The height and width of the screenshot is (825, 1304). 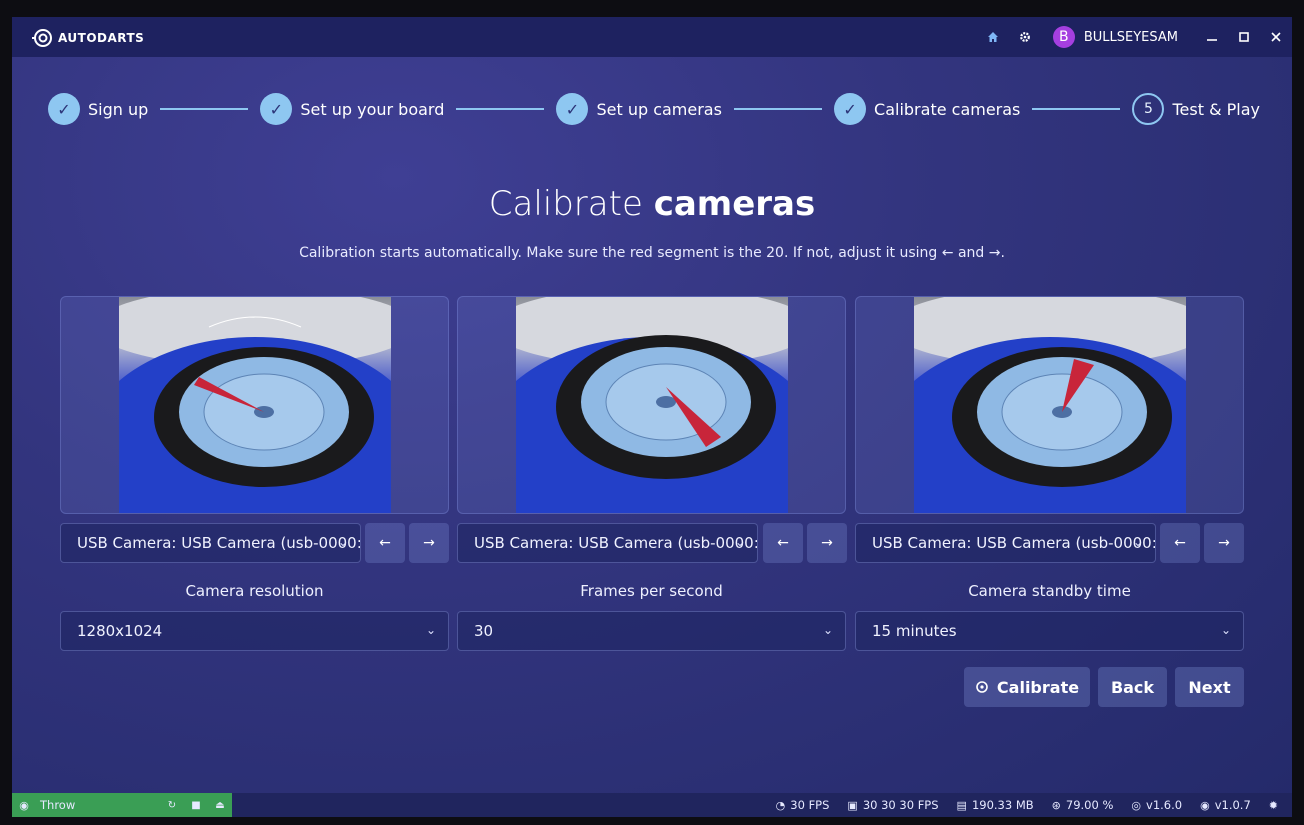 What do you see at coordinates (1049, 631) in the screenshot?
I see `standby-select: 15 minutes ⌄` at bounding box center [1049, 631].